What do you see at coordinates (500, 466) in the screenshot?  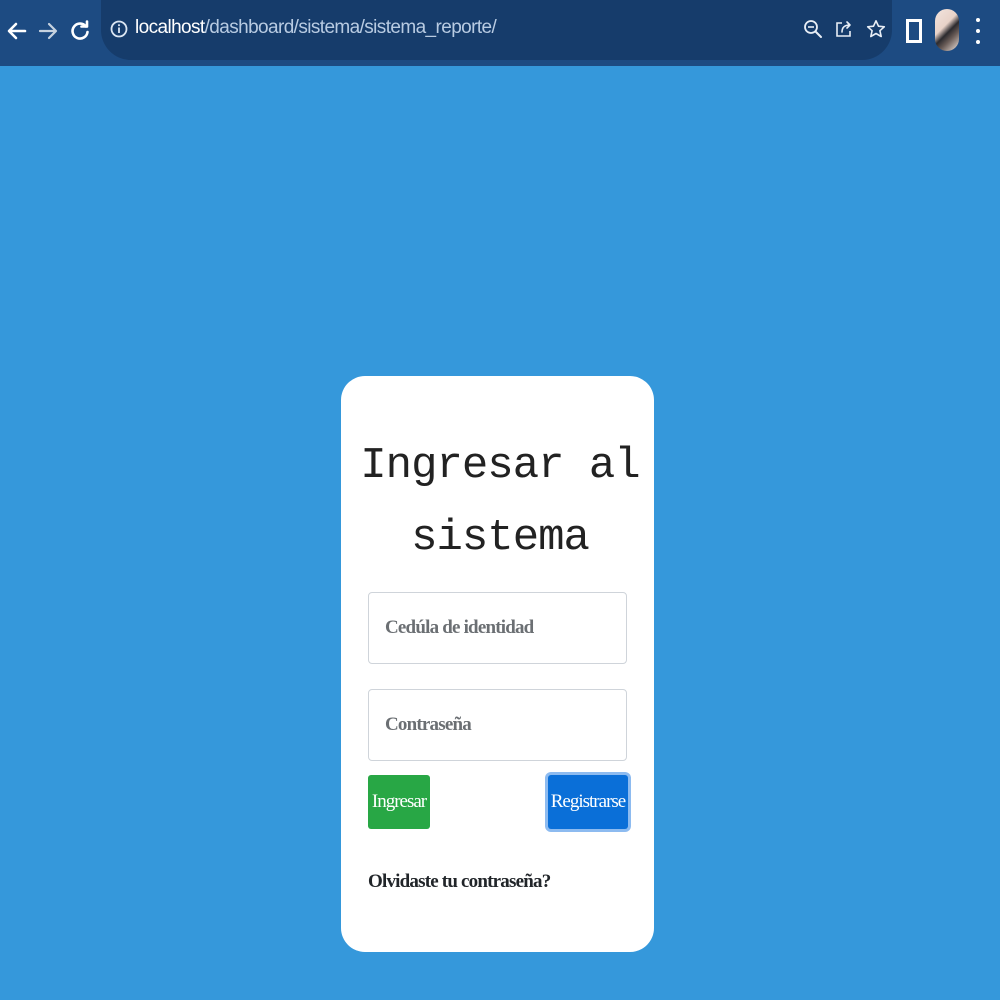 I see `title-line-1: Ingresar al` at bounding box center [500, 466].